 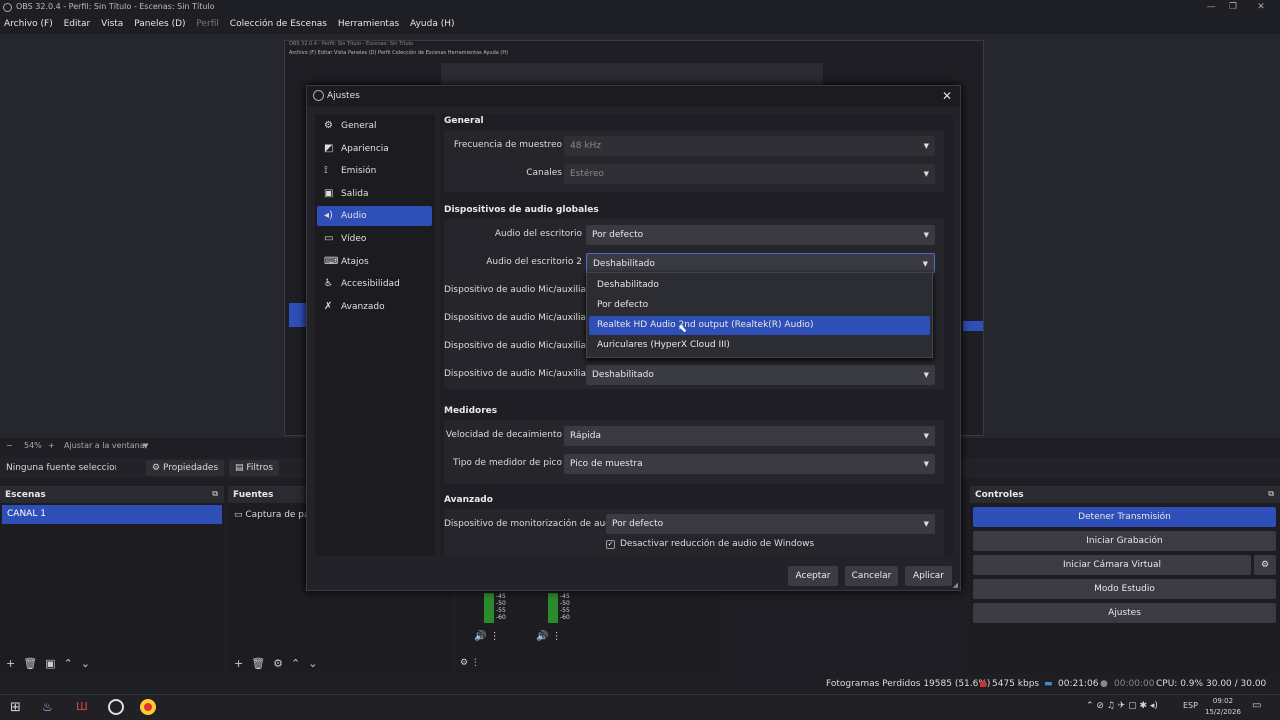 I want to click on stream-time: 00:21:06, so click(x=1078, y=684).